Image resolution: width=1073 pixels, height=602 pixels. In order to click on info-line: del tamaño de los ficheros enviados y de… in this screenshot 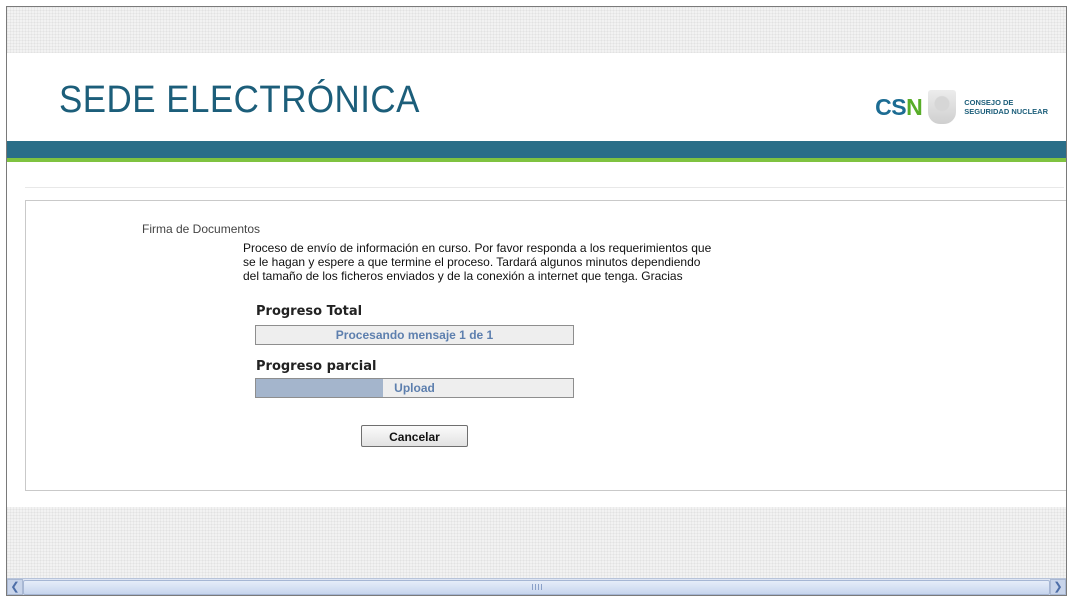, I will do `click(463, 276)`.